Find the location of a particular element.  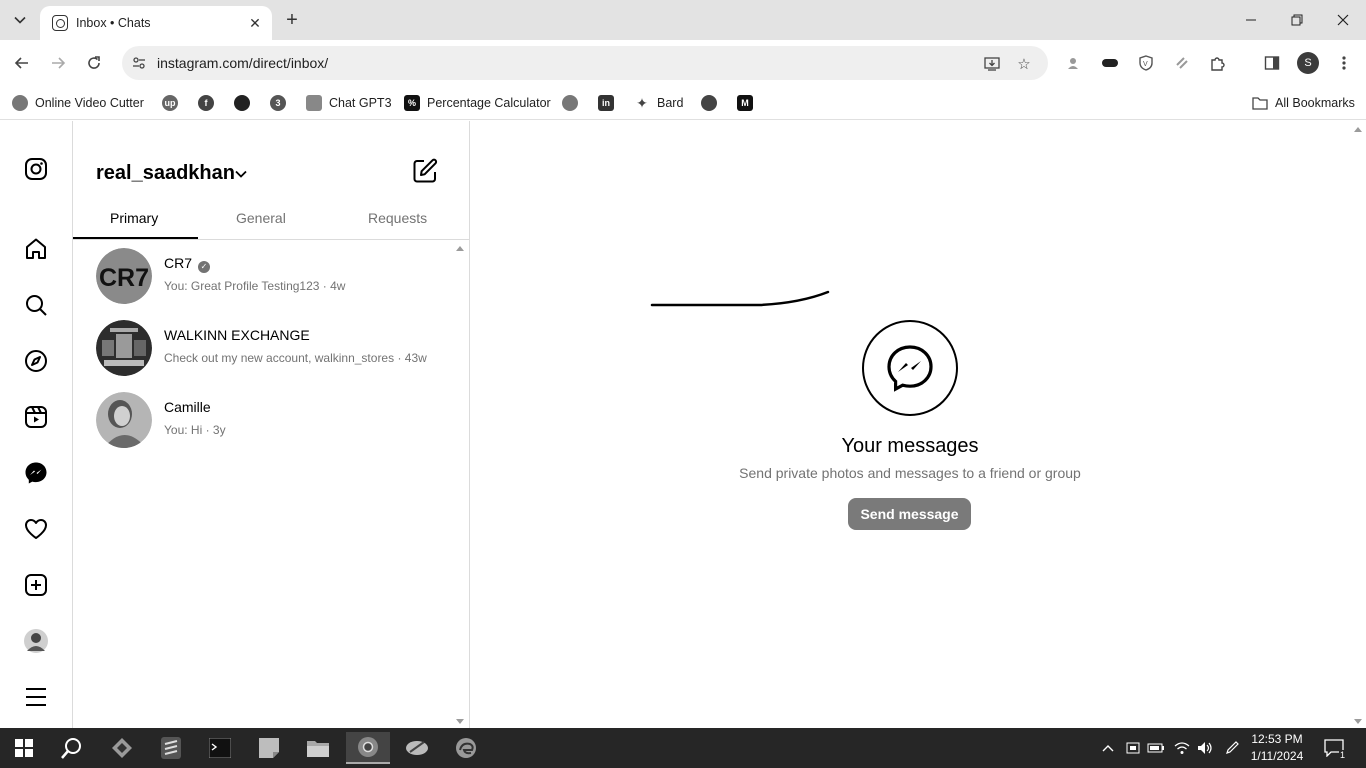

active-tab-indicator is located at coordinates (135, 238).